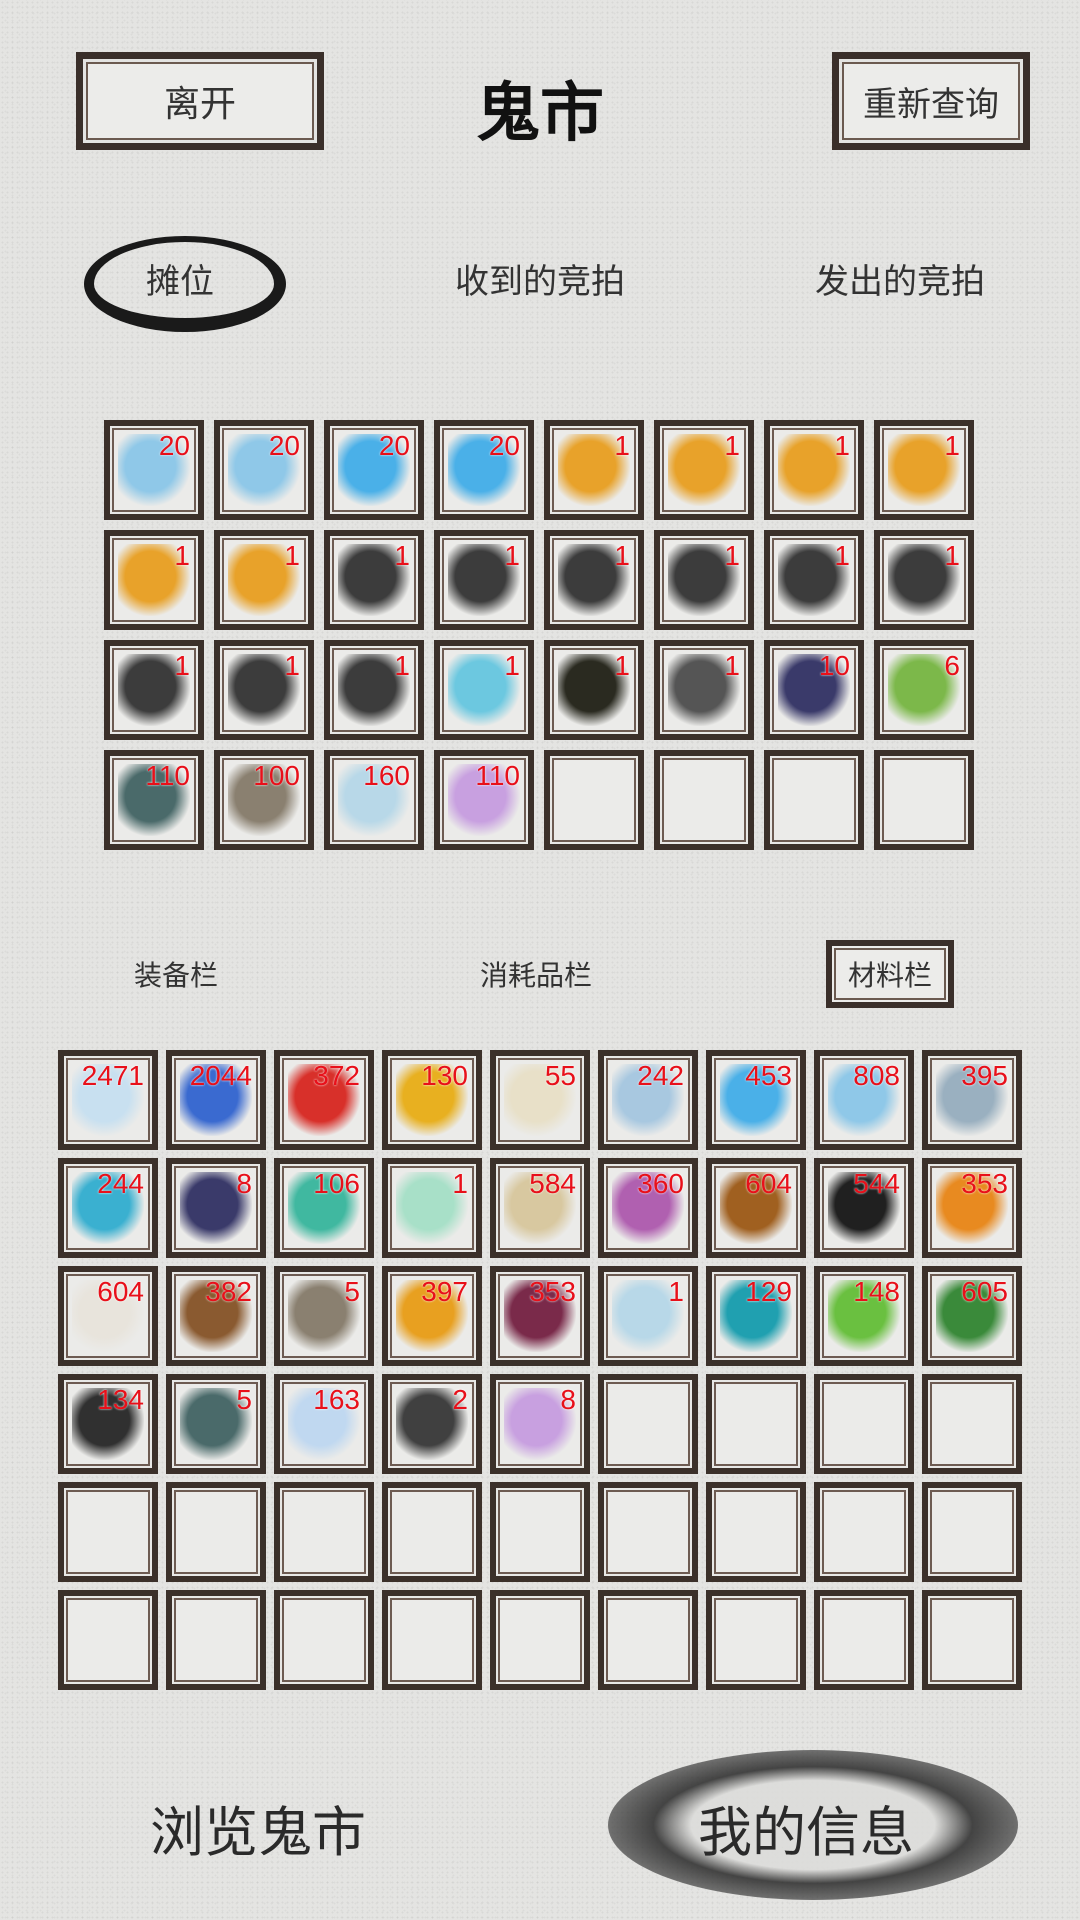 This screenshot has height=1920, width=1080. What do you see at coordinates (931, 101) in the screenshot?
I see `requery-button: 重新查询` at bounding box center [931, 101].